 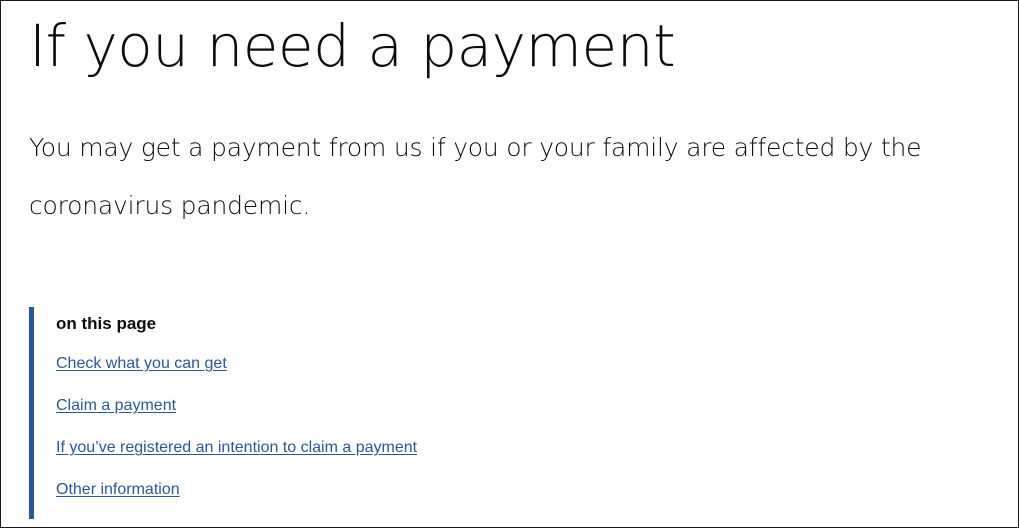 What do you see at coordinates (342, 416) in the screenshot?
I see `list-item: Claim a payment` at bounding box center [342, 416].